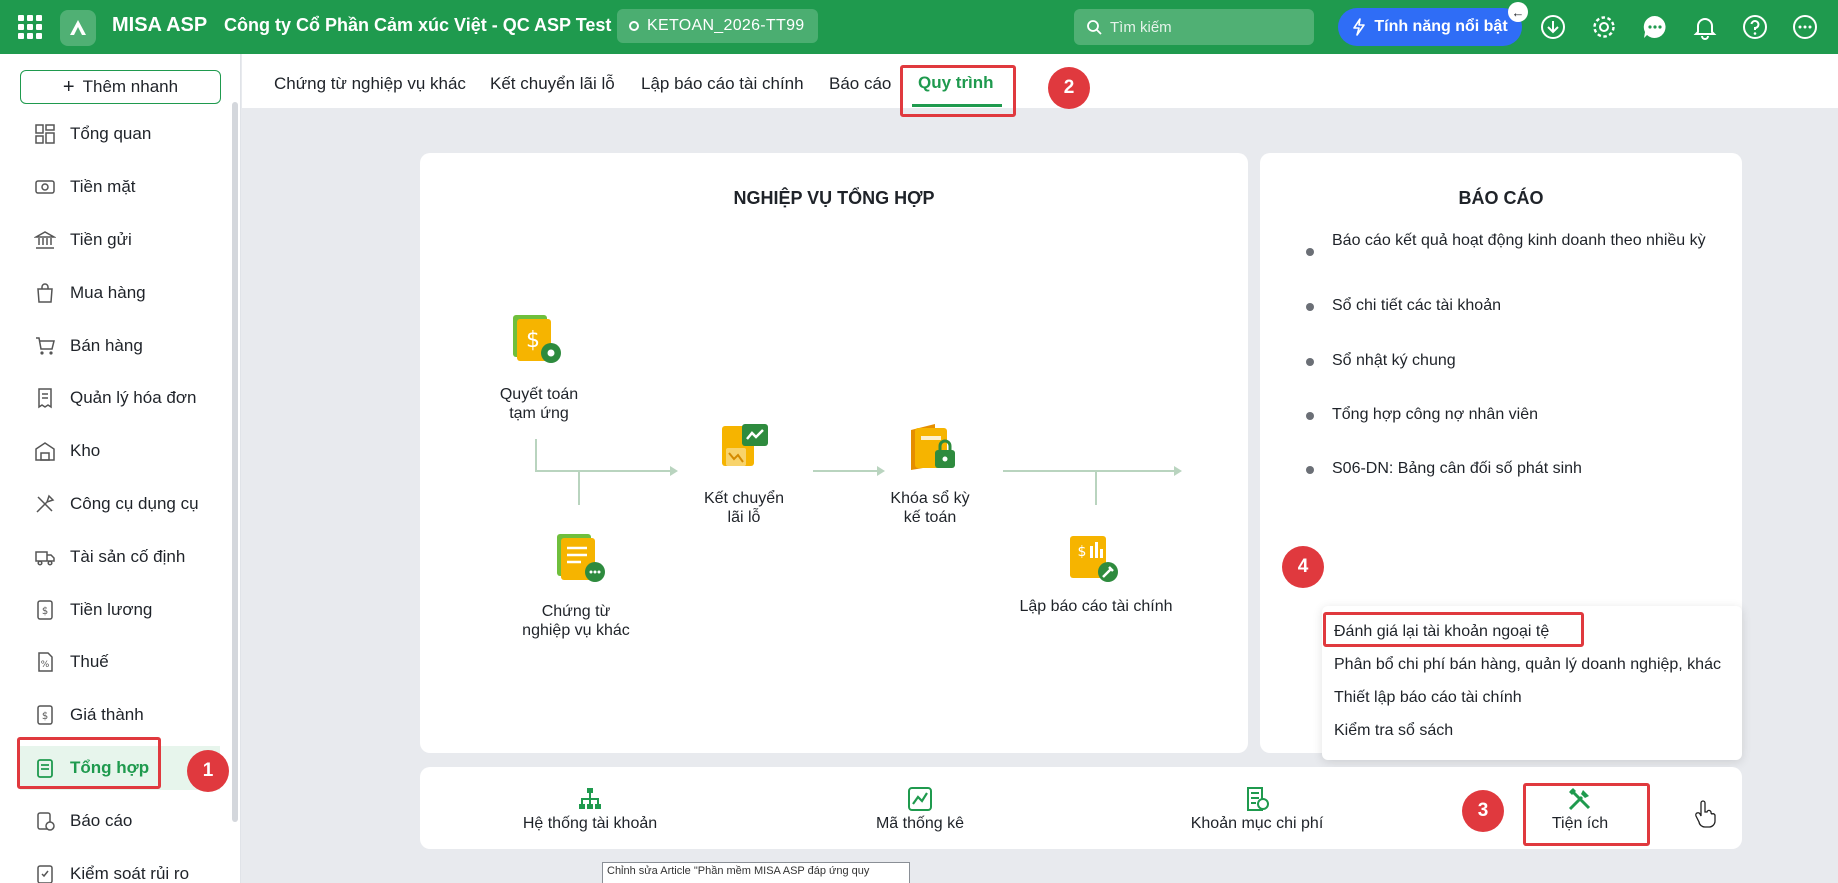 This screenshot has width=1838, height=883. I want to click on gear-icon, so click(1604, 27).